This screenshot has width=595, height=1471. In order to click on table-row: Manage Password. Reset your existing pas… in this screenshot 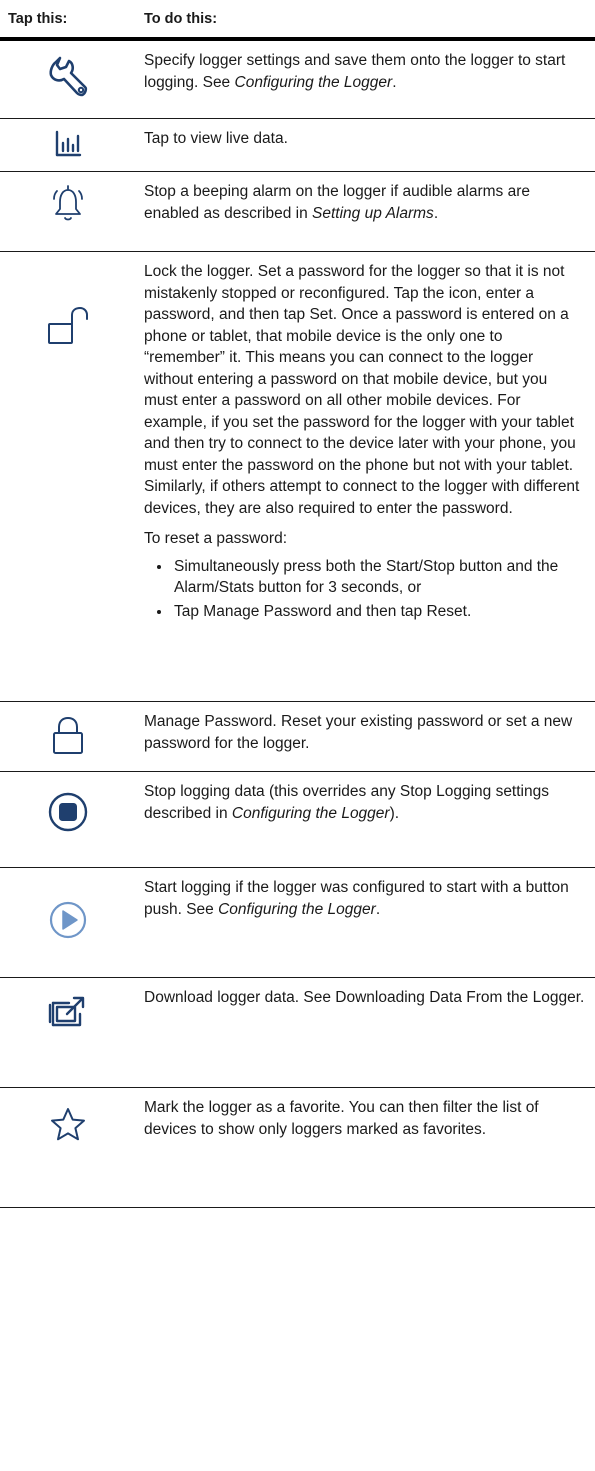, I will do `click(297, 737)`.